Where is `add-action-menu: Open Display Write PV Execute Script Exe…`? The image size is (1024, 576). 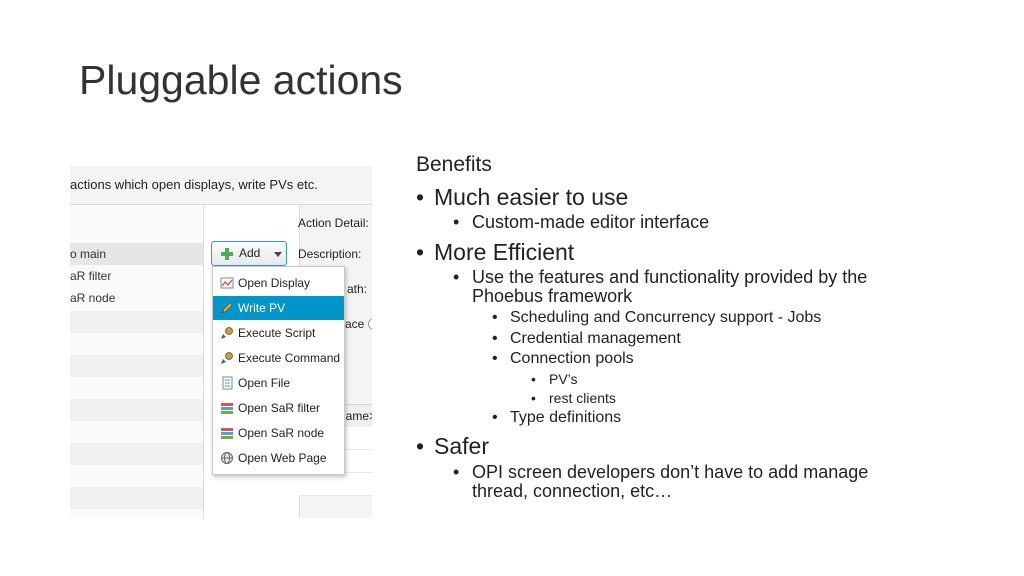 add-action-menu: Open Display Write PV Execute Script Exe… is located at coordinates (278, 370).